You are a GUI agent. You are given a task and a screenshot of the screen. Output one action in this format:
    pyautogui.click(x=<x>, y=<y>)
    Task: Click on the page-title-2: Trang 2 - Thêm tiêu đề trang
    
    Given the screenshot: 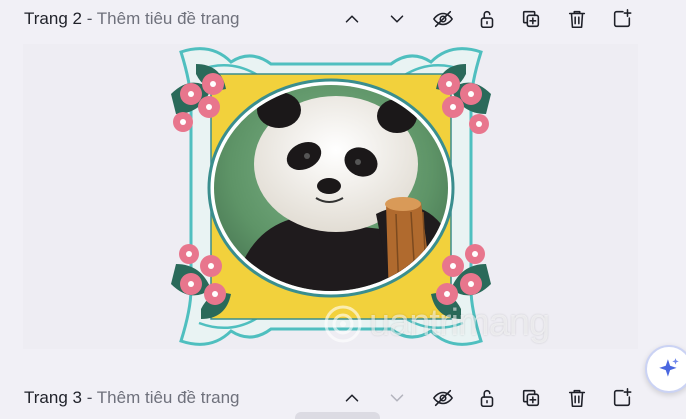 What is the action you would take?
    pyautogui.click(x=132, y=19)
    